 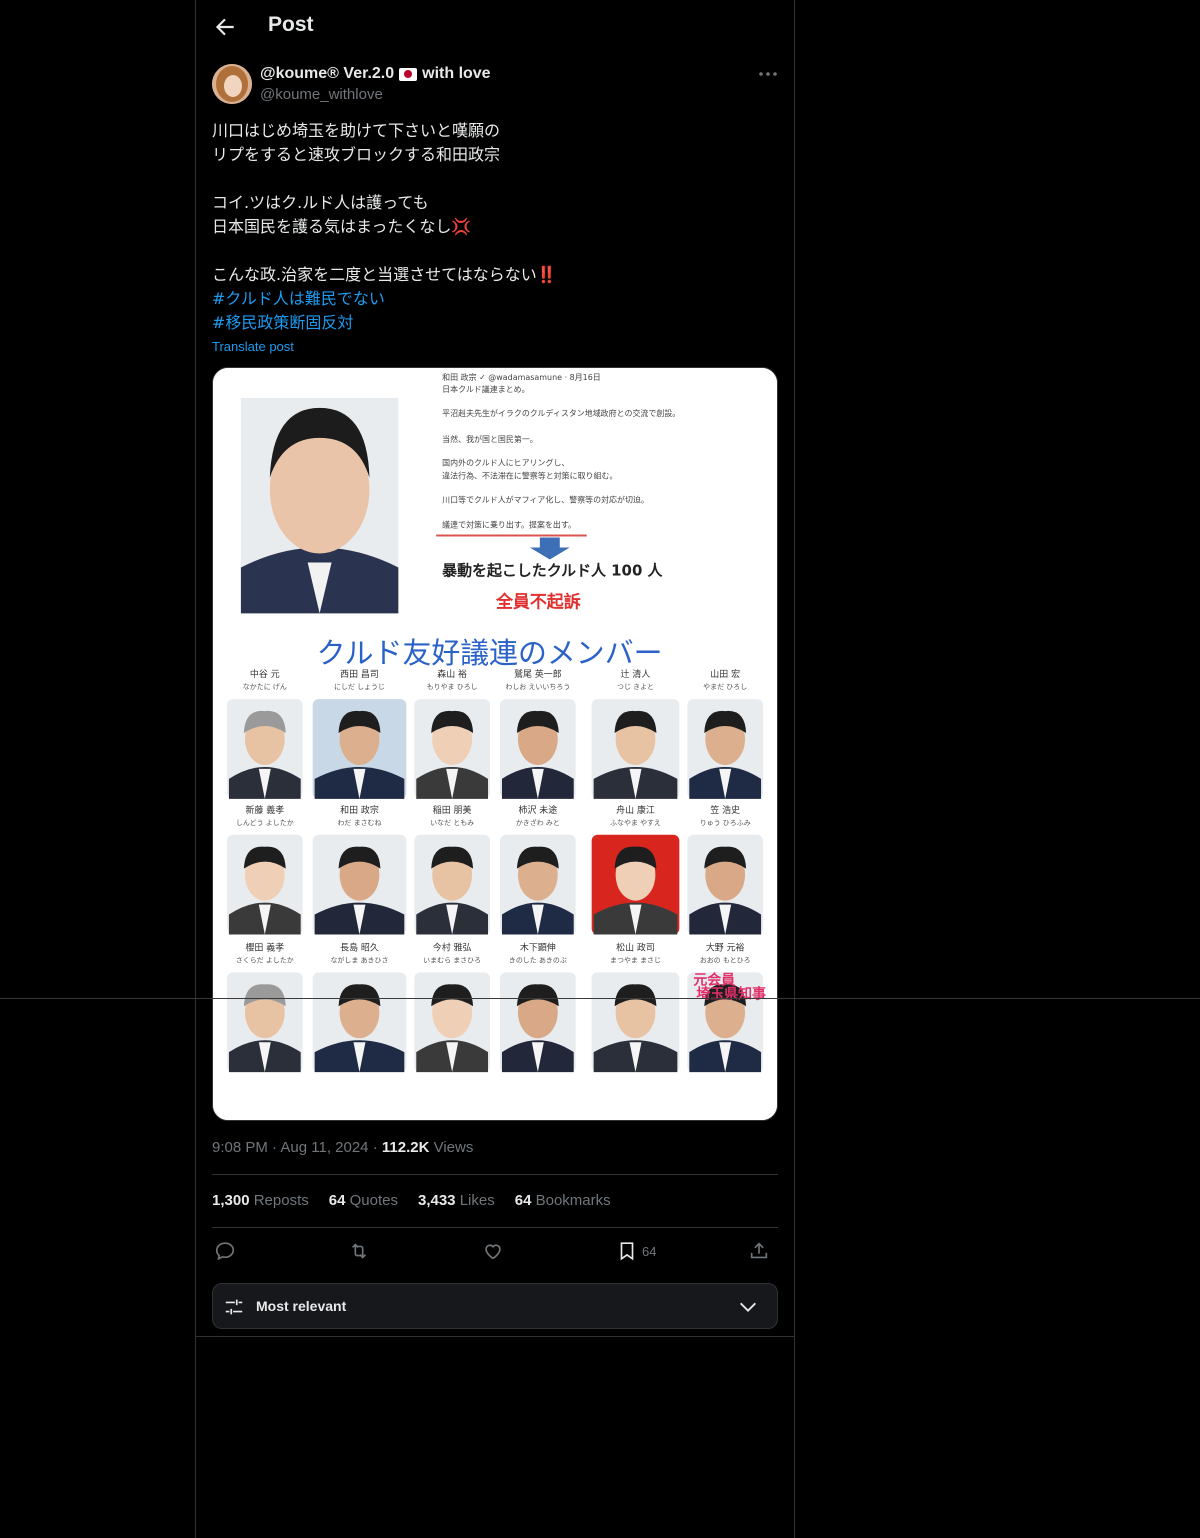 What do you see at coordinates (452, 674) in the screenshot?
I see `member-name: 森山 裕` at bounding box center [452, 674].